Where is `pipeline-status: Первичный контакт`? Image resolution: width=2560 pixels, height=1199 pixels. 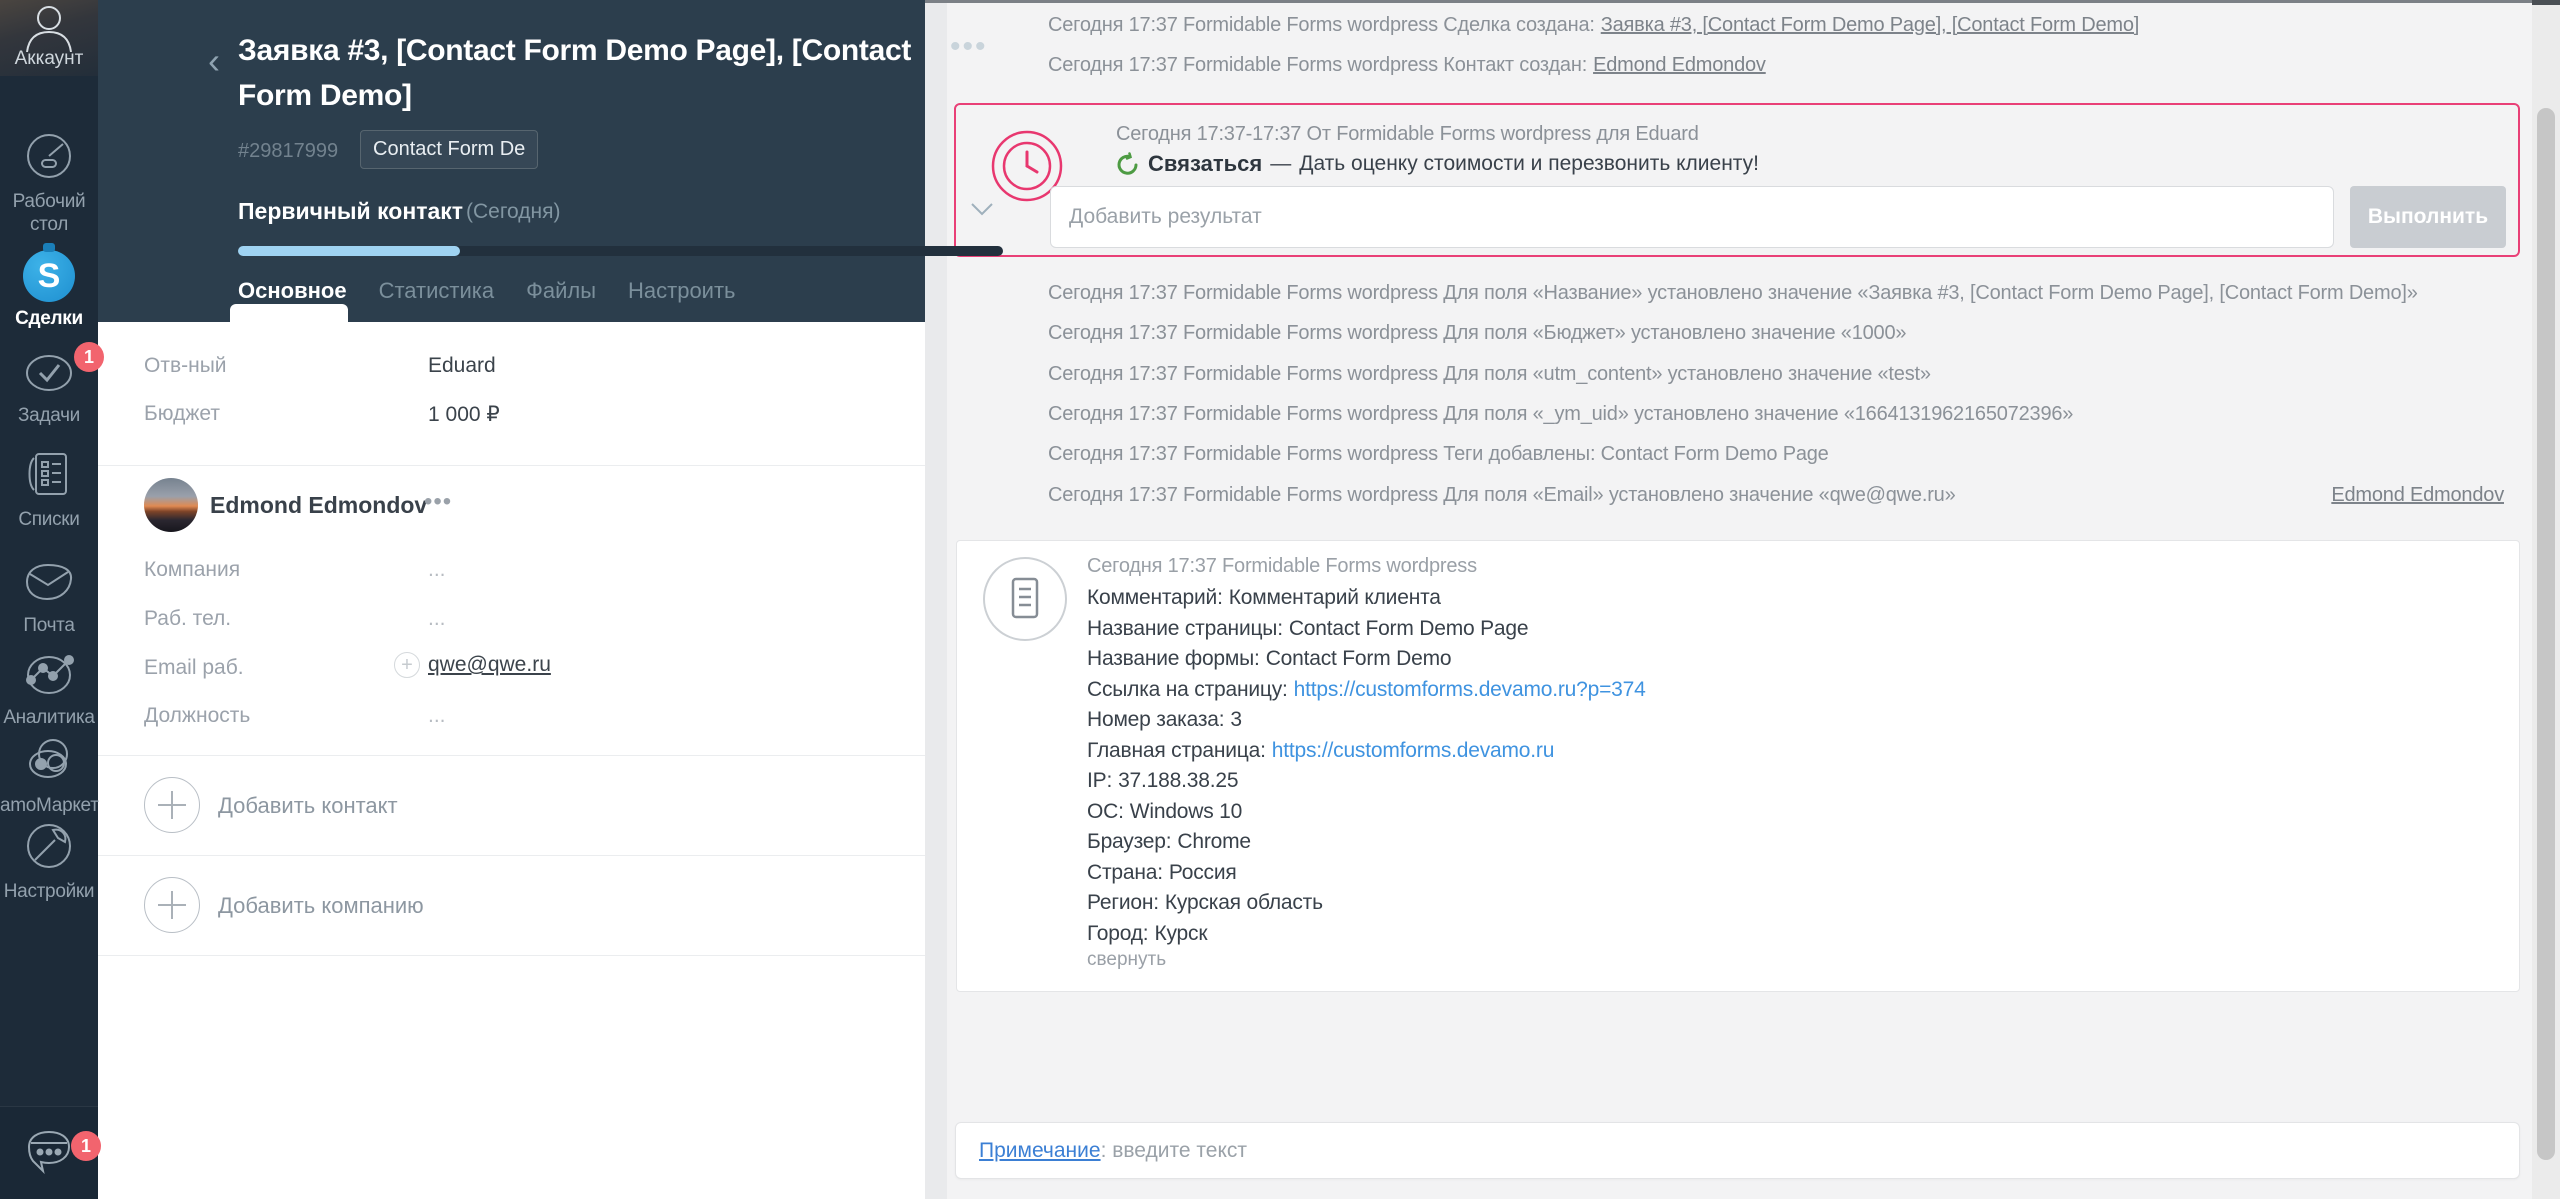 pipeline-status: Первичный контакт is located at coordinates (350, 211).